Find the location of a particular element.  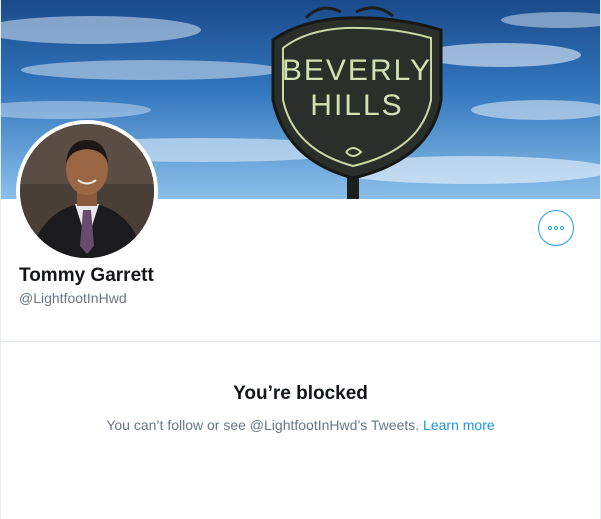

sign-line1: BEVERLY is located at coordinates (357, 70).